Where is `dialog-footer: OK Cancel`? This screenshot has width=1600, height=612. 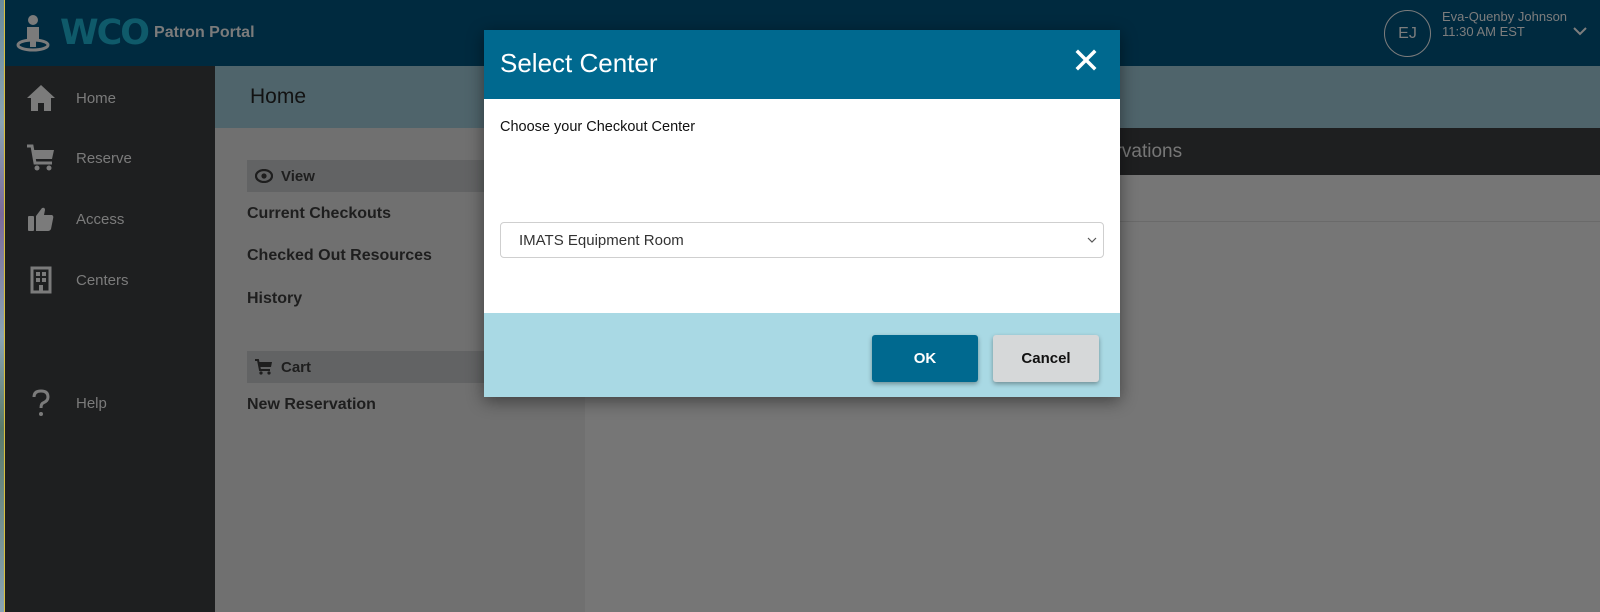 dialog-footer: OK Cancel is located at coordinates (802, 355).